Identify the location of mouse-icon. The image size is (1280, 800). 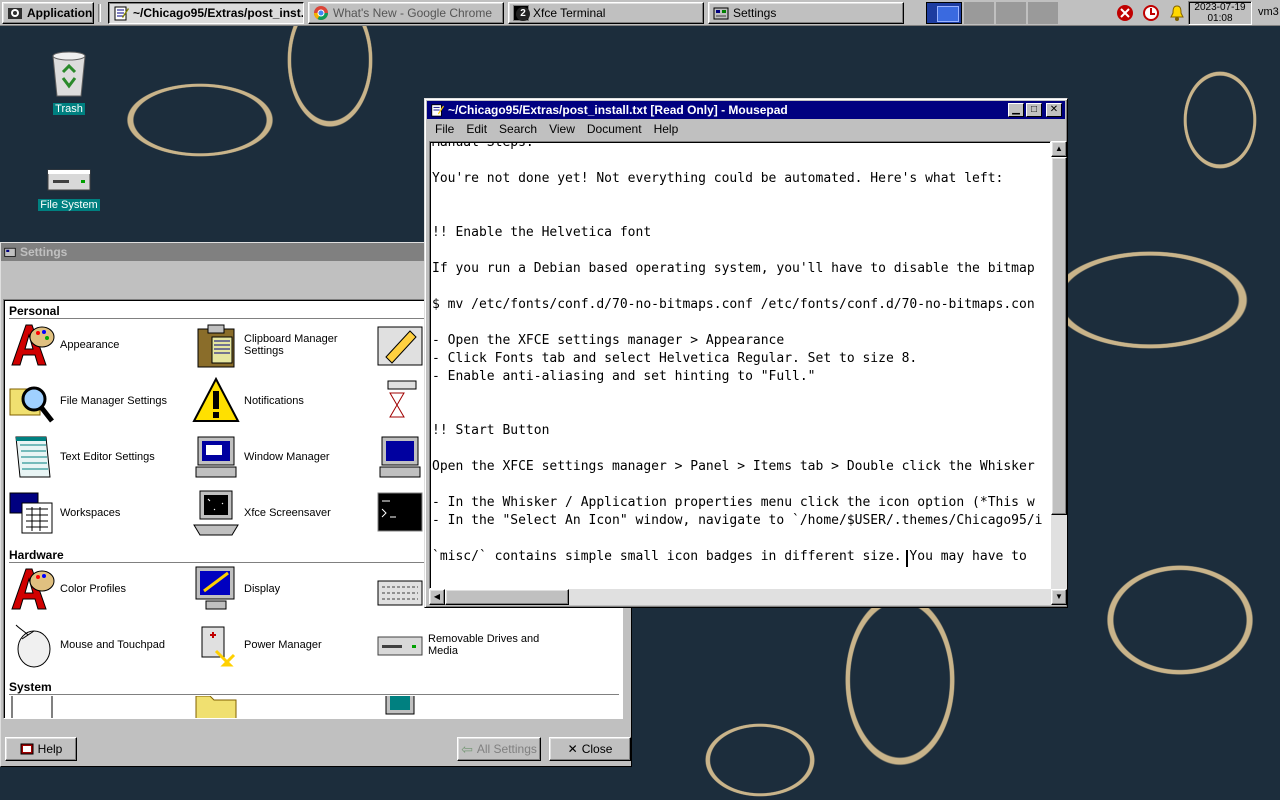
(33, 646).